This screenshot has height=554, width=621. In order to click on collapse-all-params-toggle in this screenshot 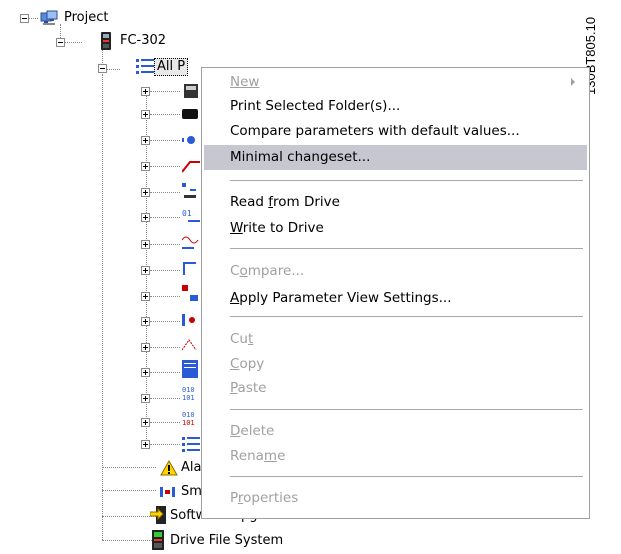, I will do `click(102, 68)`.